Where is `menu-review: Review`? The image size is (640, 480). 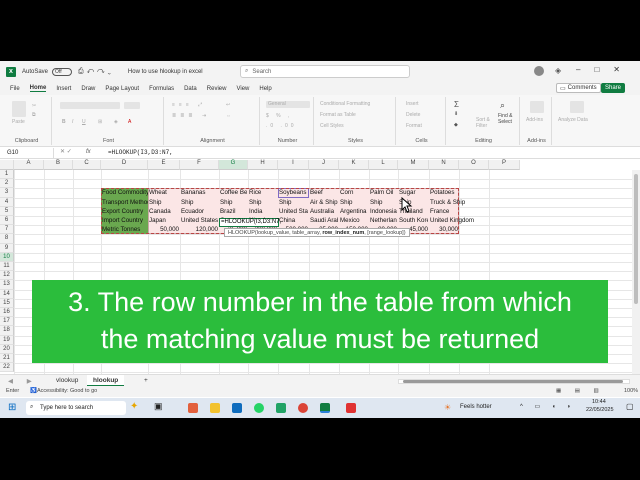 menu-review: Review is located at coordinates (217, 89).